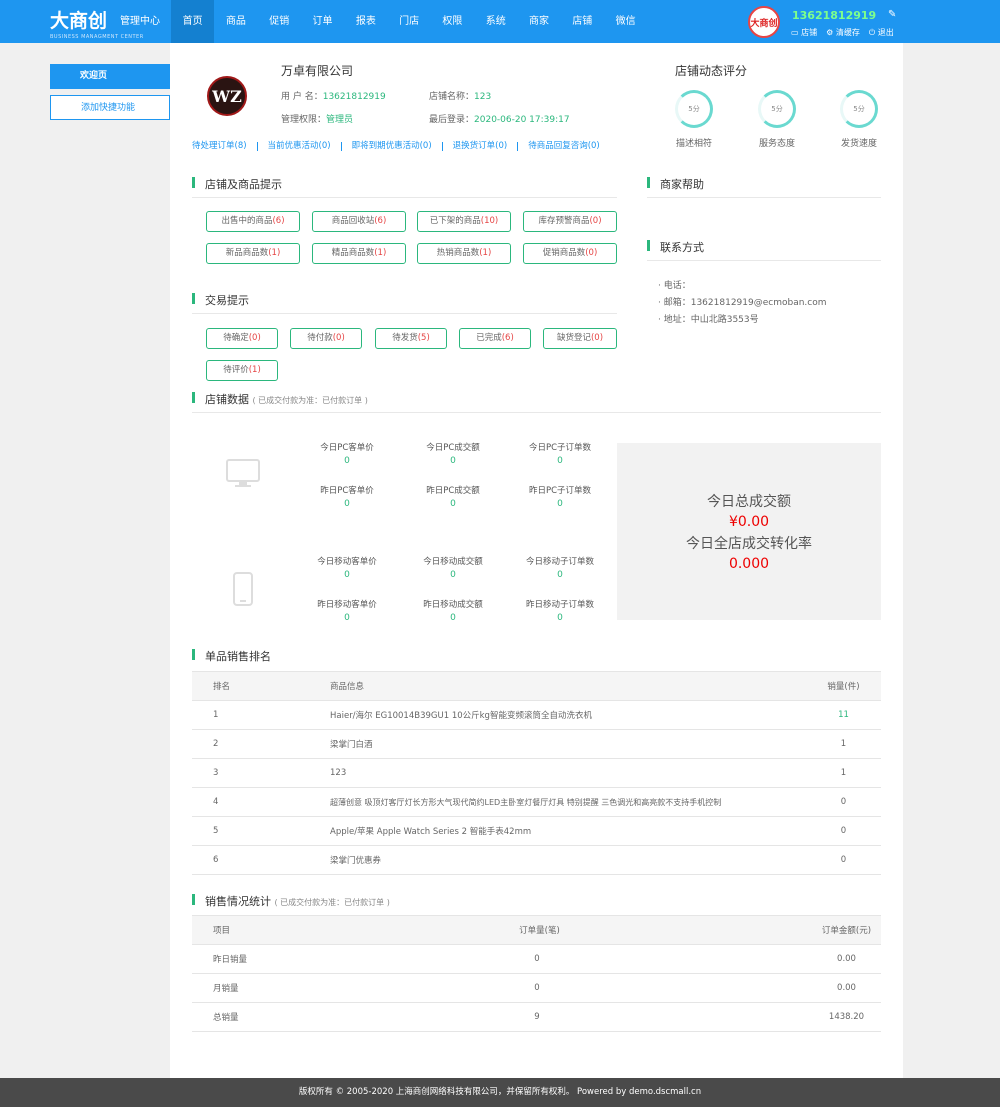  Describe the element at coordinates (224, 146) in the screenshot. I see `quicklink-pending-orders: 待处理订单(8)` at that location.